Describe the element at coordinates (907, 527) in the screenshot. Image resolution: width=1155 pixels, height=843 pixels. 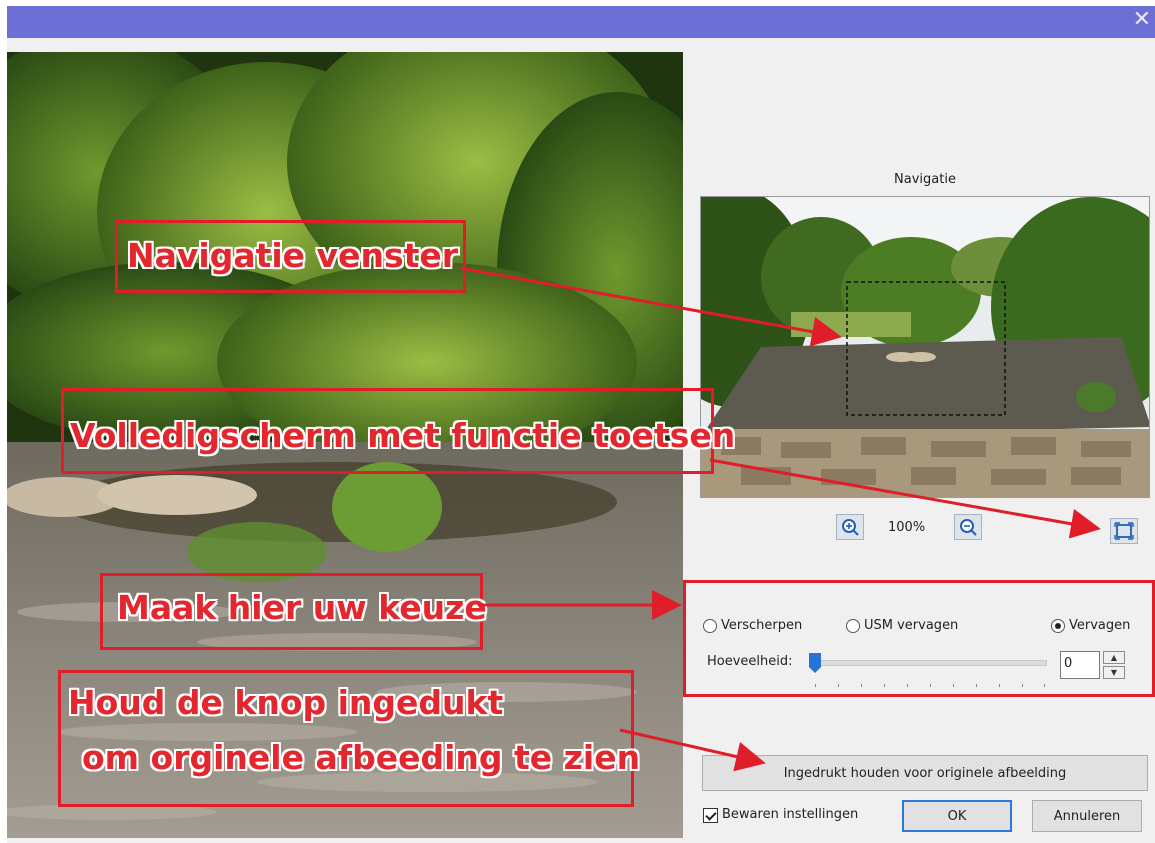
I see `zoom-level: 100%` at that location.